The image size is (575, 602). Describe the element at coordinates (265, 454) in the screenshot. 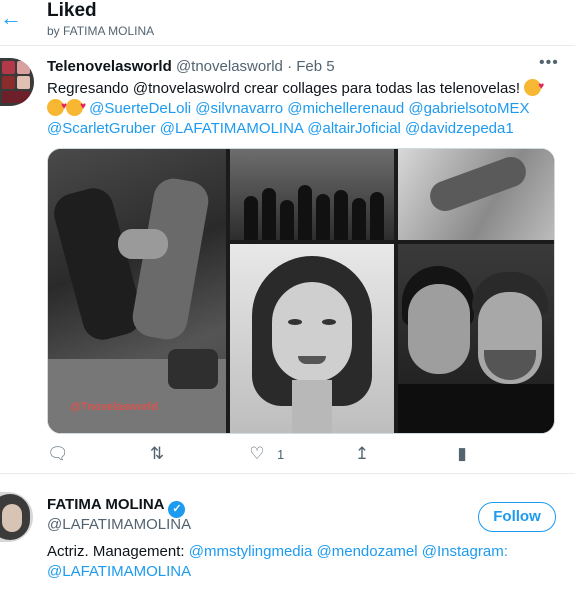

I see `like-button: ♡ 1` at that location.